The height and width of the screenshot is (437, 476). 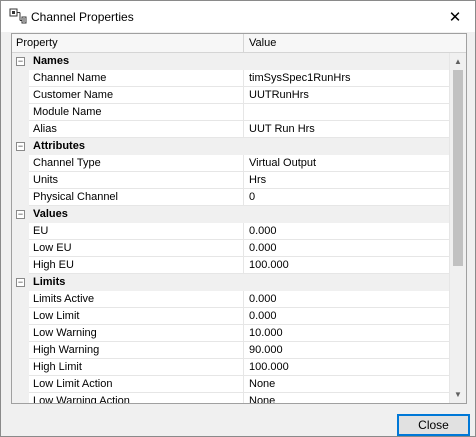 I want to click on property-label: Module Name, so click(x=136, y=112).